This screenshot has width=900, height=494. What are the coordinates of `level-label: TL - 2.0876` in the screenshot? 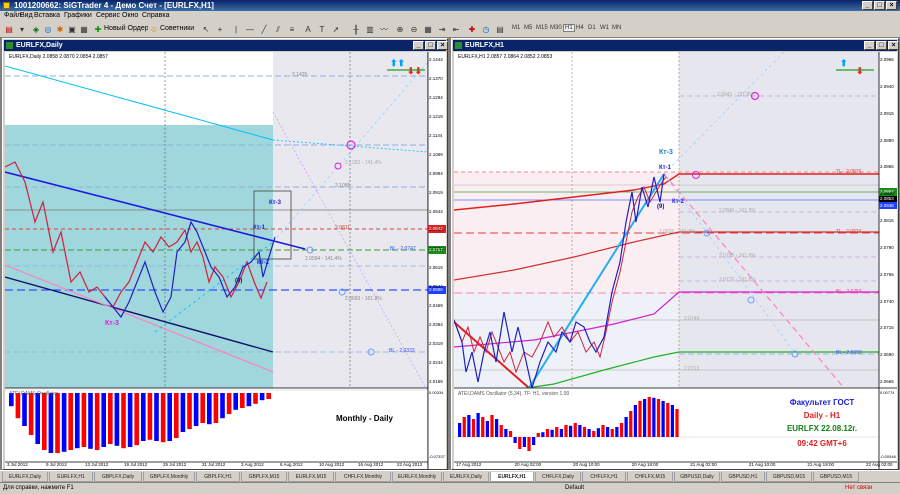 It's located at (849, 172).